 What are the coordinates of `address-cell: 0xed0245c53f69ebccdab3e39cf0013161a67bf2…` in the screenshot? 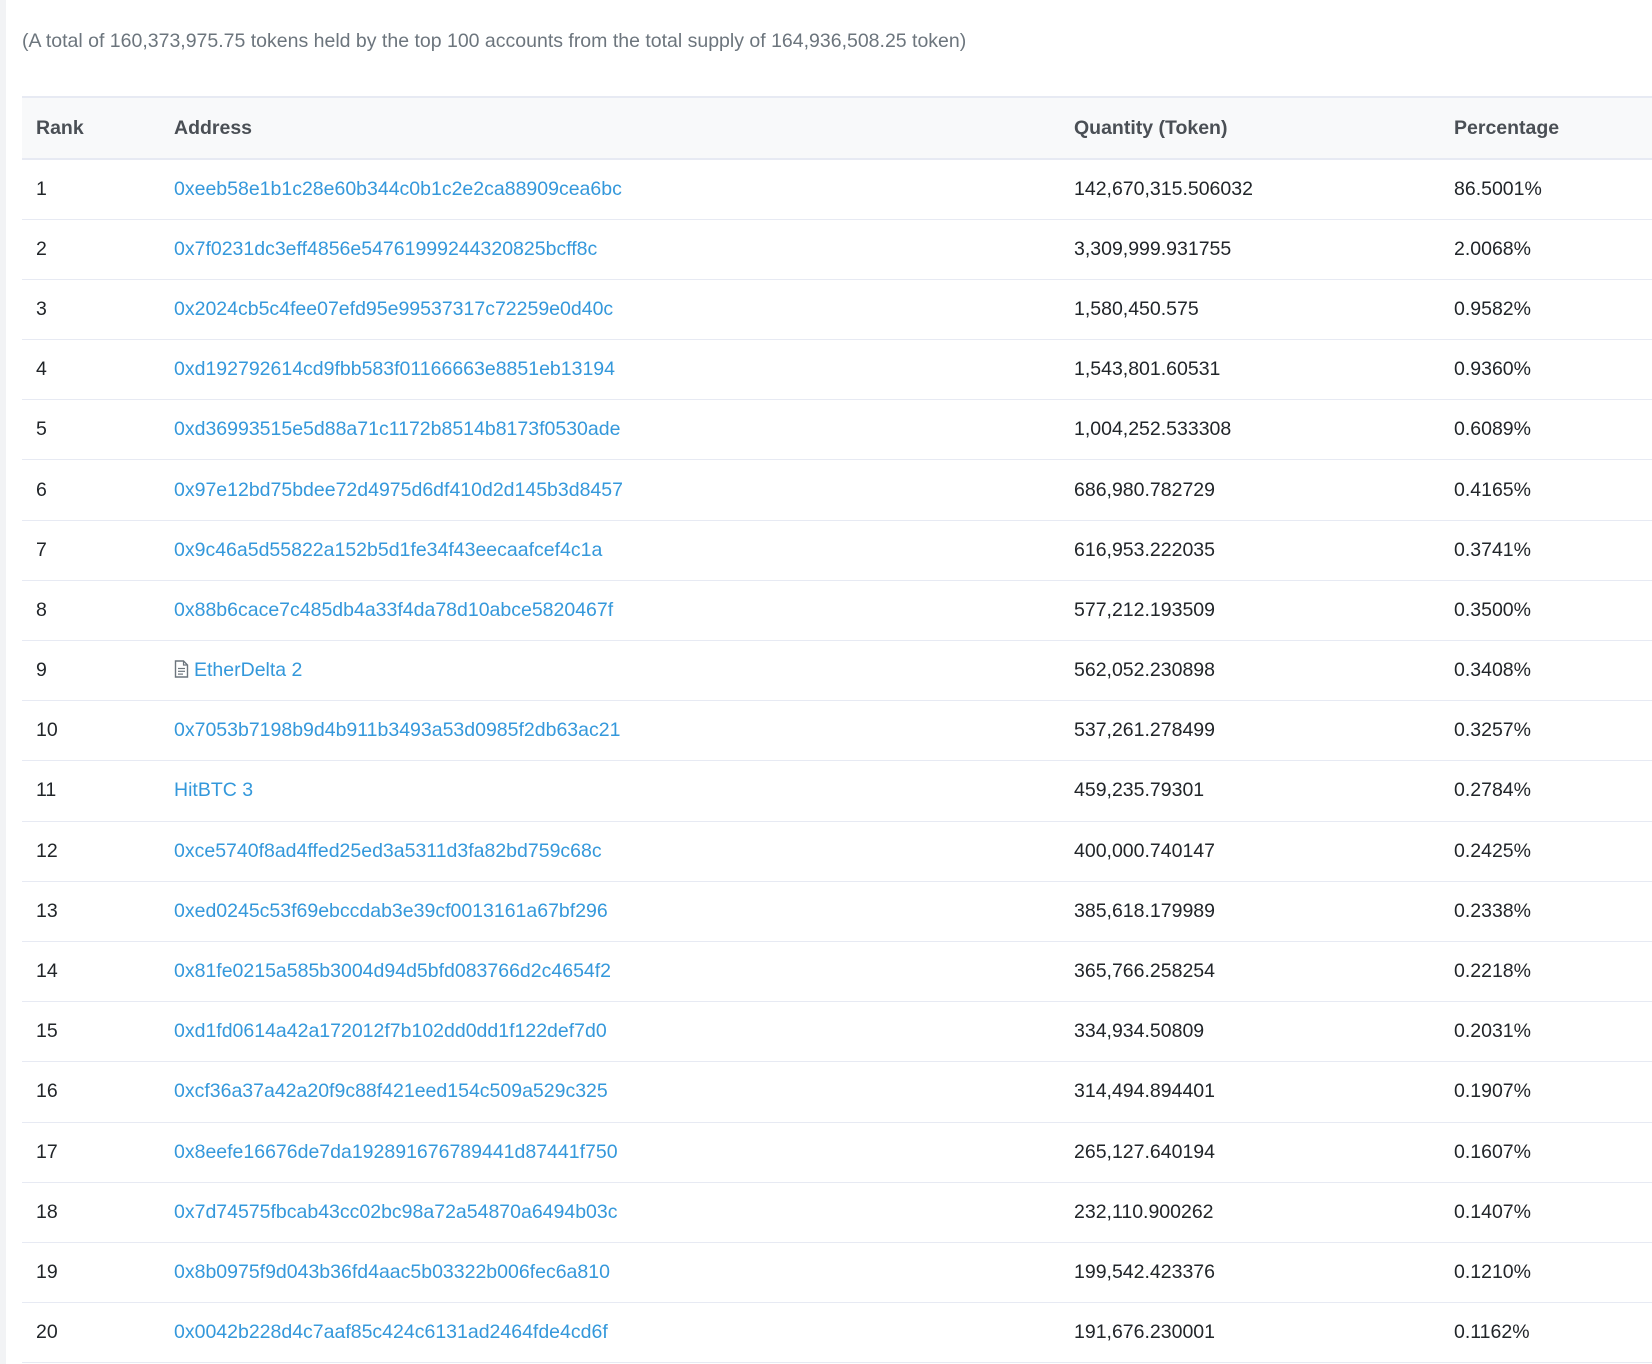 It's located at (624, 911).